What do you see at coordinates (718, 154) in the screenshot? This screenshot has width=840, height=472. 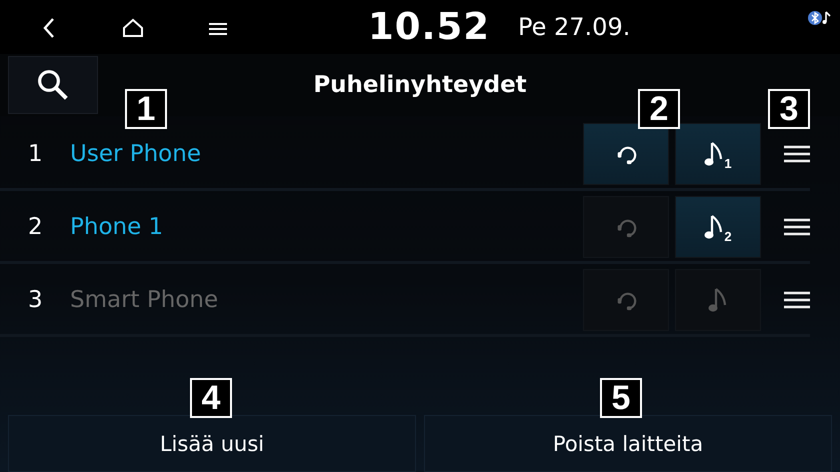 I see `audio-button: 1` at bounding box center [718, 154].